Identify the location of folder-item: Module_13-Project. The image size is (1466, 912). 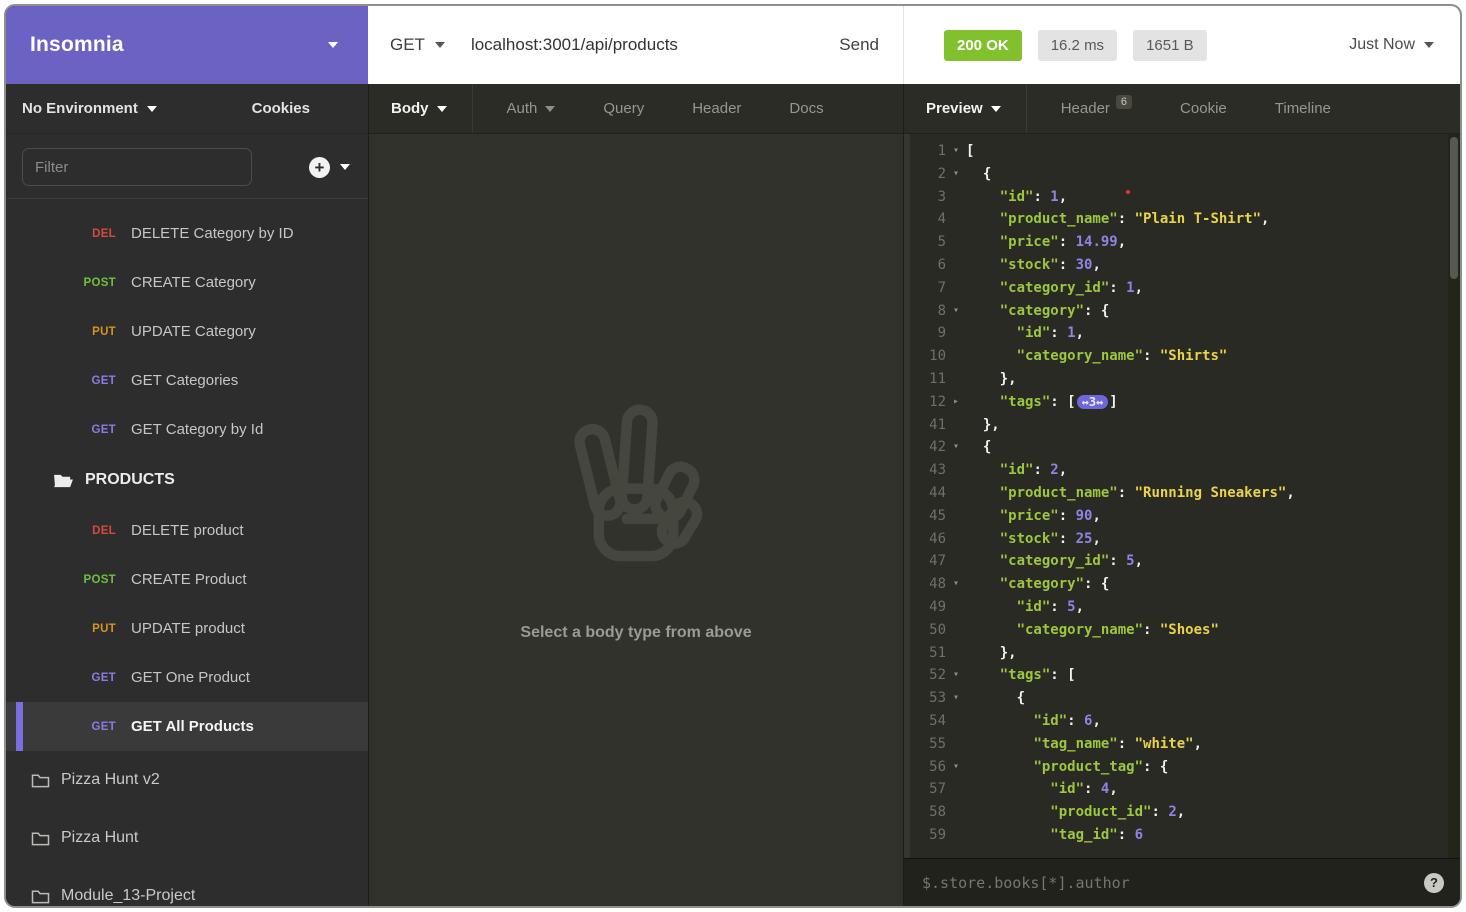
(187, 886).